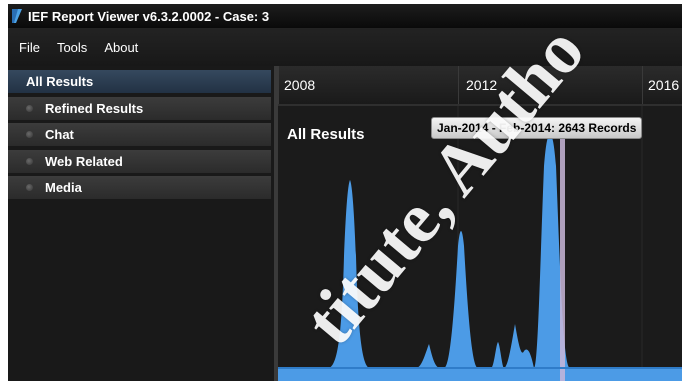  I want to click on sidebar-item-web-related: Web Related, so click(139, 161).